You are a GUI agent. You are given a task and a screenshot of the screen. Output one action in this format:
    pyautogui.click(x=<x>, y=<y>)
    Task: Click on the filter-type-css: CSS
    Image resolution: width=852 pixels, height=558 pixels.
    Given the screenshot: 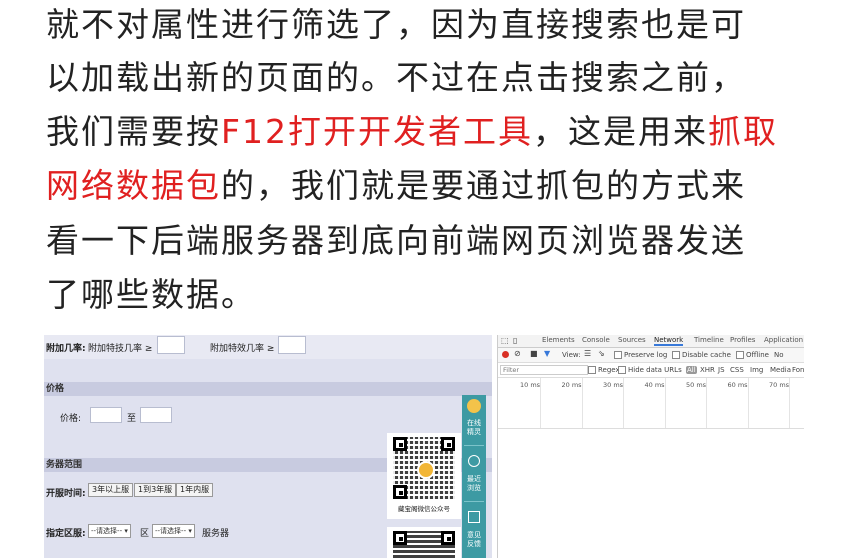 What is the action you would take?
    pyautogui.click(x=737, y=370)
    